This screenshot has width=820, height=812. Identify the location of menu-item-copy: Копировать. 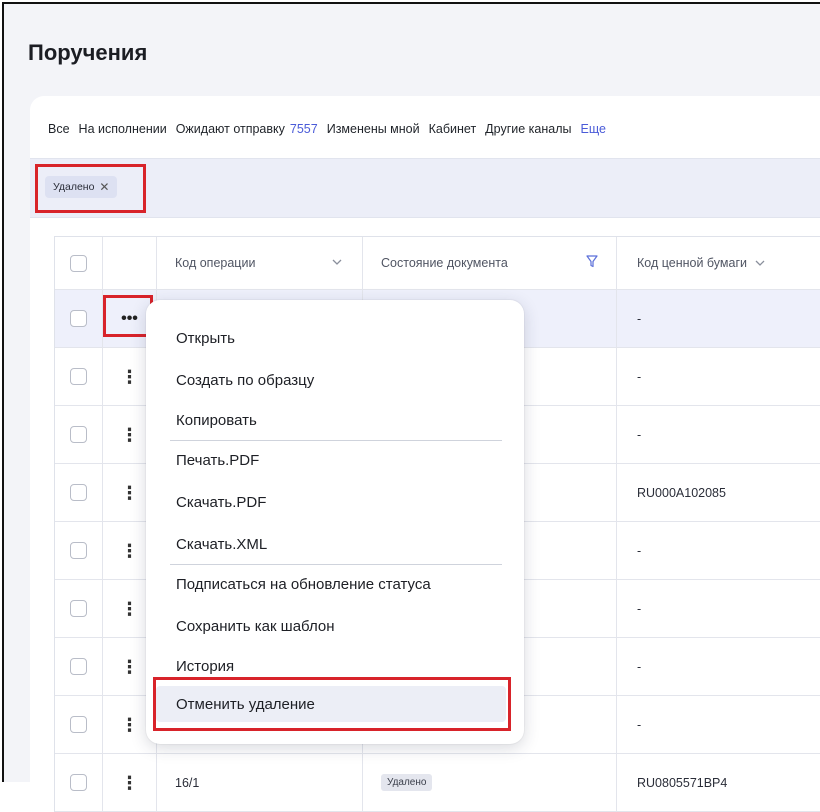
(216, 420).